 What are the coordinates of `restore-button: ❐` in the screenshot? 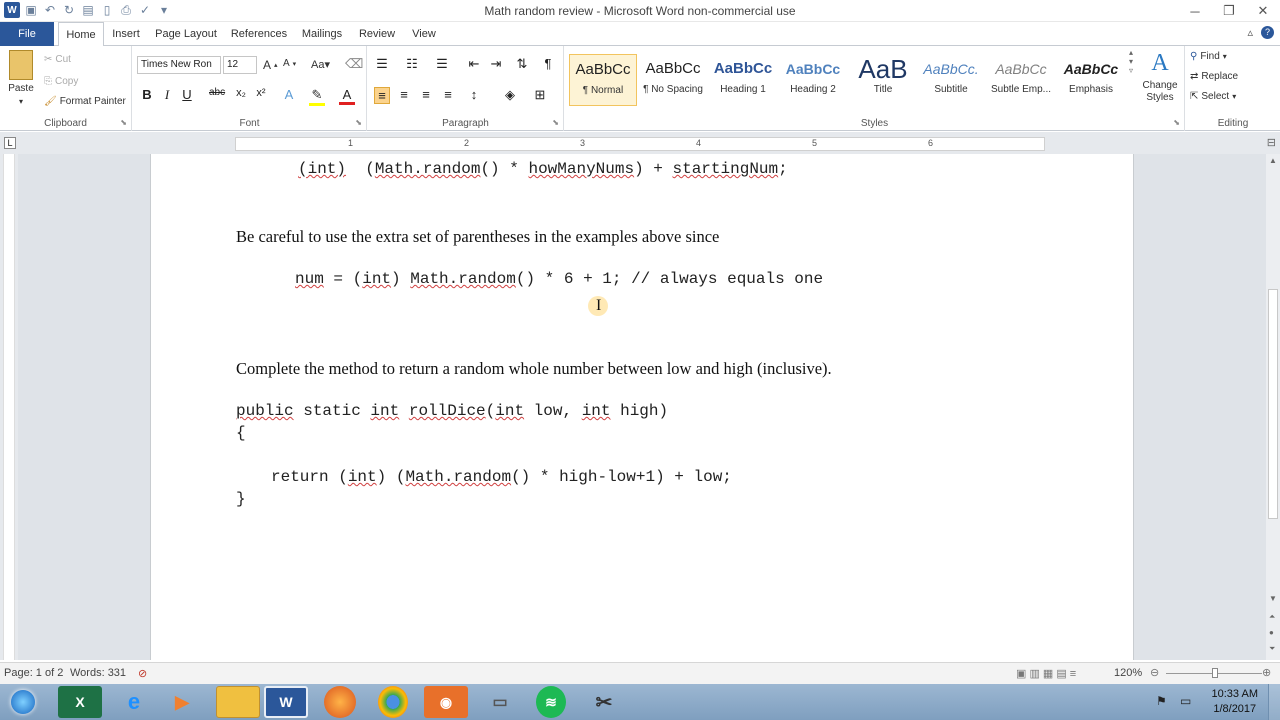 It's located at (1229, 11).